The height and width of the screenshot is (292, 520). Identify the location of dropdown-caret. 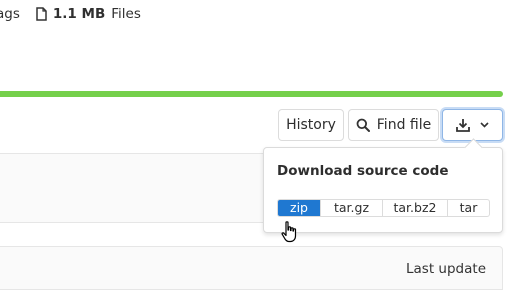
(473, 147).